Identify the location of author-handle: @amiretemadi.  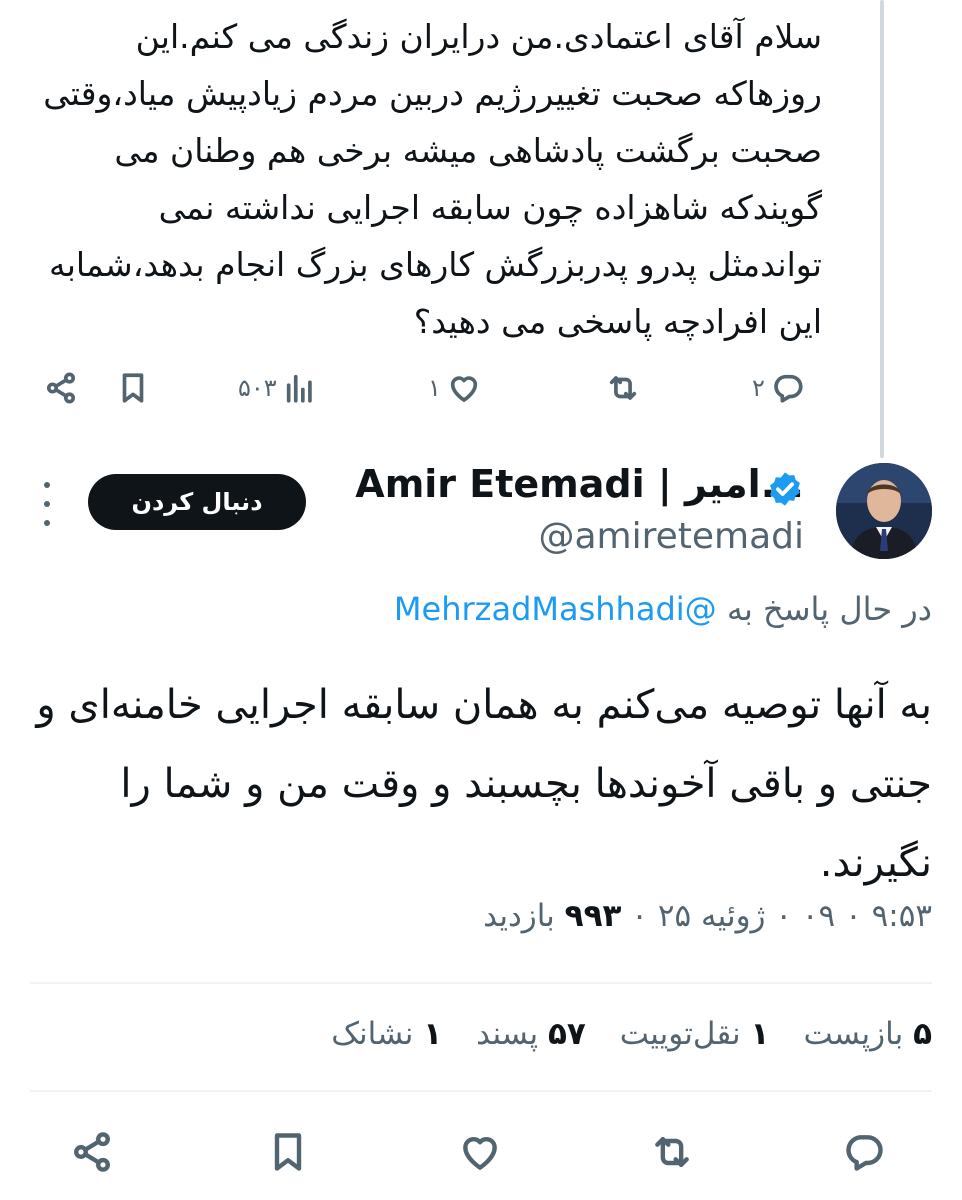
(671, 536).